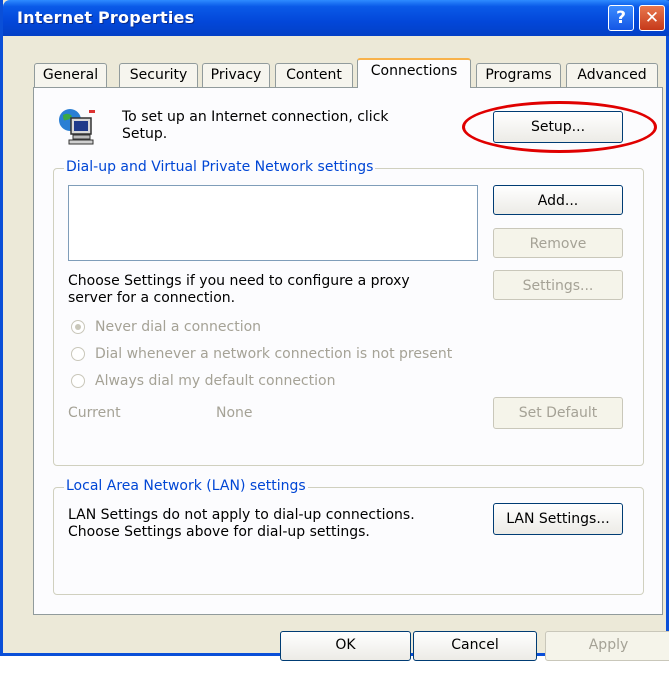 Image resolution: width=669 pixels, height=673 pixels. Describe the element at coordinates (558, 243) in the screenshot. I see `remove-button: Remove` at that location.